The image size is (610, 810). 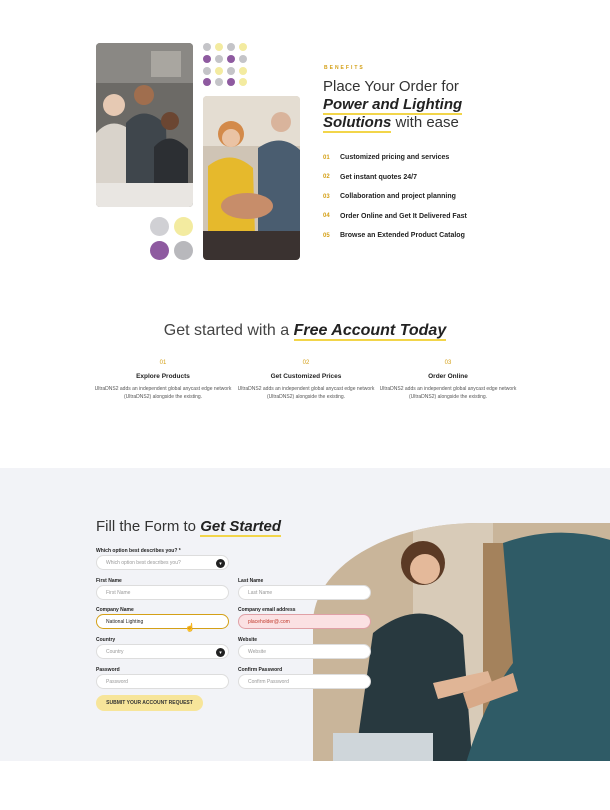 I want to click on benefit-item: 01 Customized pricing and services, so click(x=395, y=158).